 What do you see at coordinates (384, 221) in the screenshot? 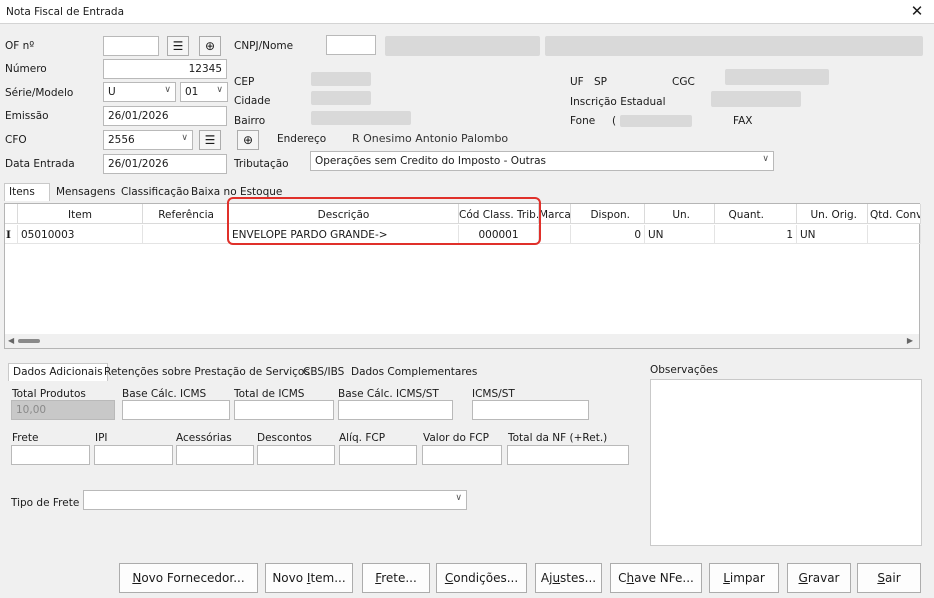
I see `highlight-box` at bounding box center [384, 221].